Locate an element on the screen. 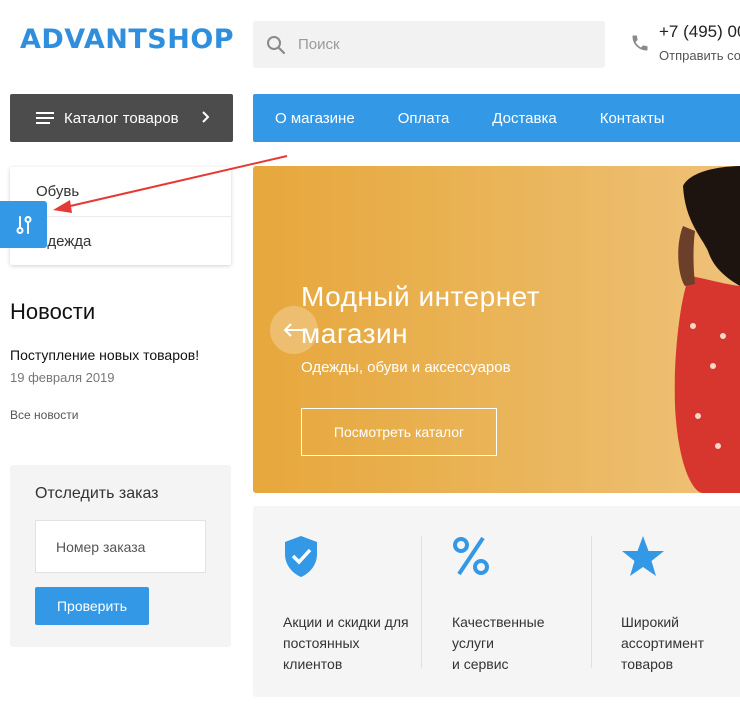  news-item-title: Поступление новых товаров! is located at coordinates (104, 355).